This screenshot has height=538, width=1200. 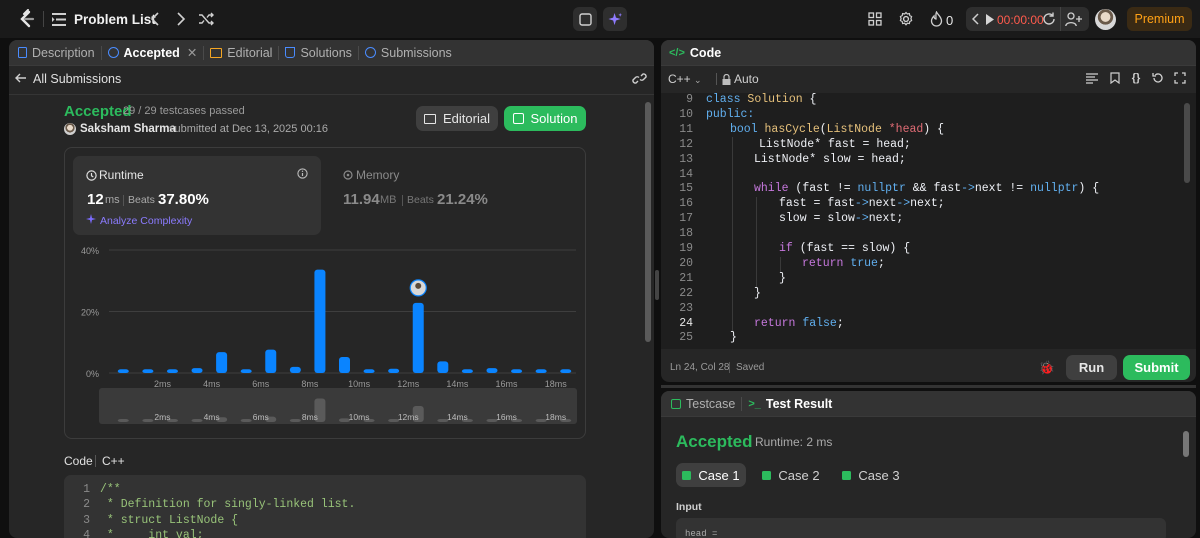 I want to click on history-icon, so click(x=370, y=52).